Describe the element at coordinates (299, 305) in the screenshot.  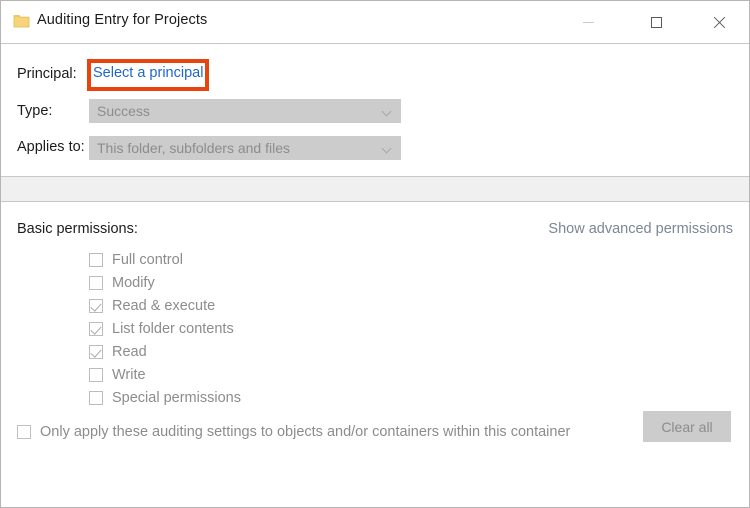
I see `list-item: Read & execute` at that location.